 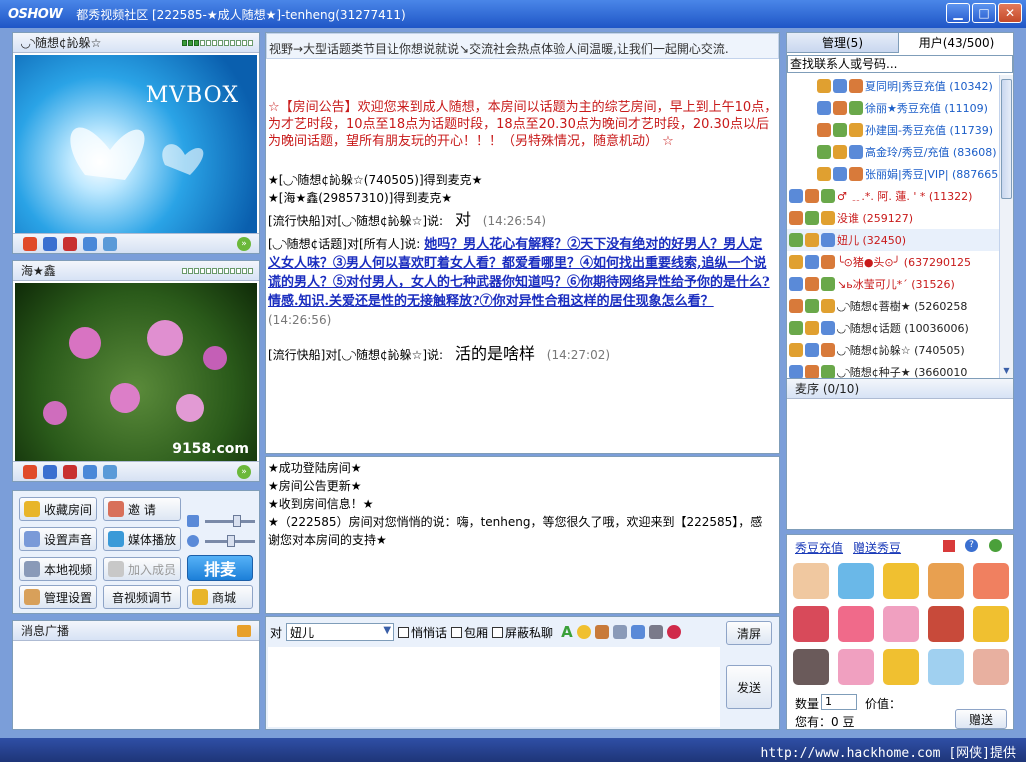 I want to click on group-icon, so click(x=619, y=632).